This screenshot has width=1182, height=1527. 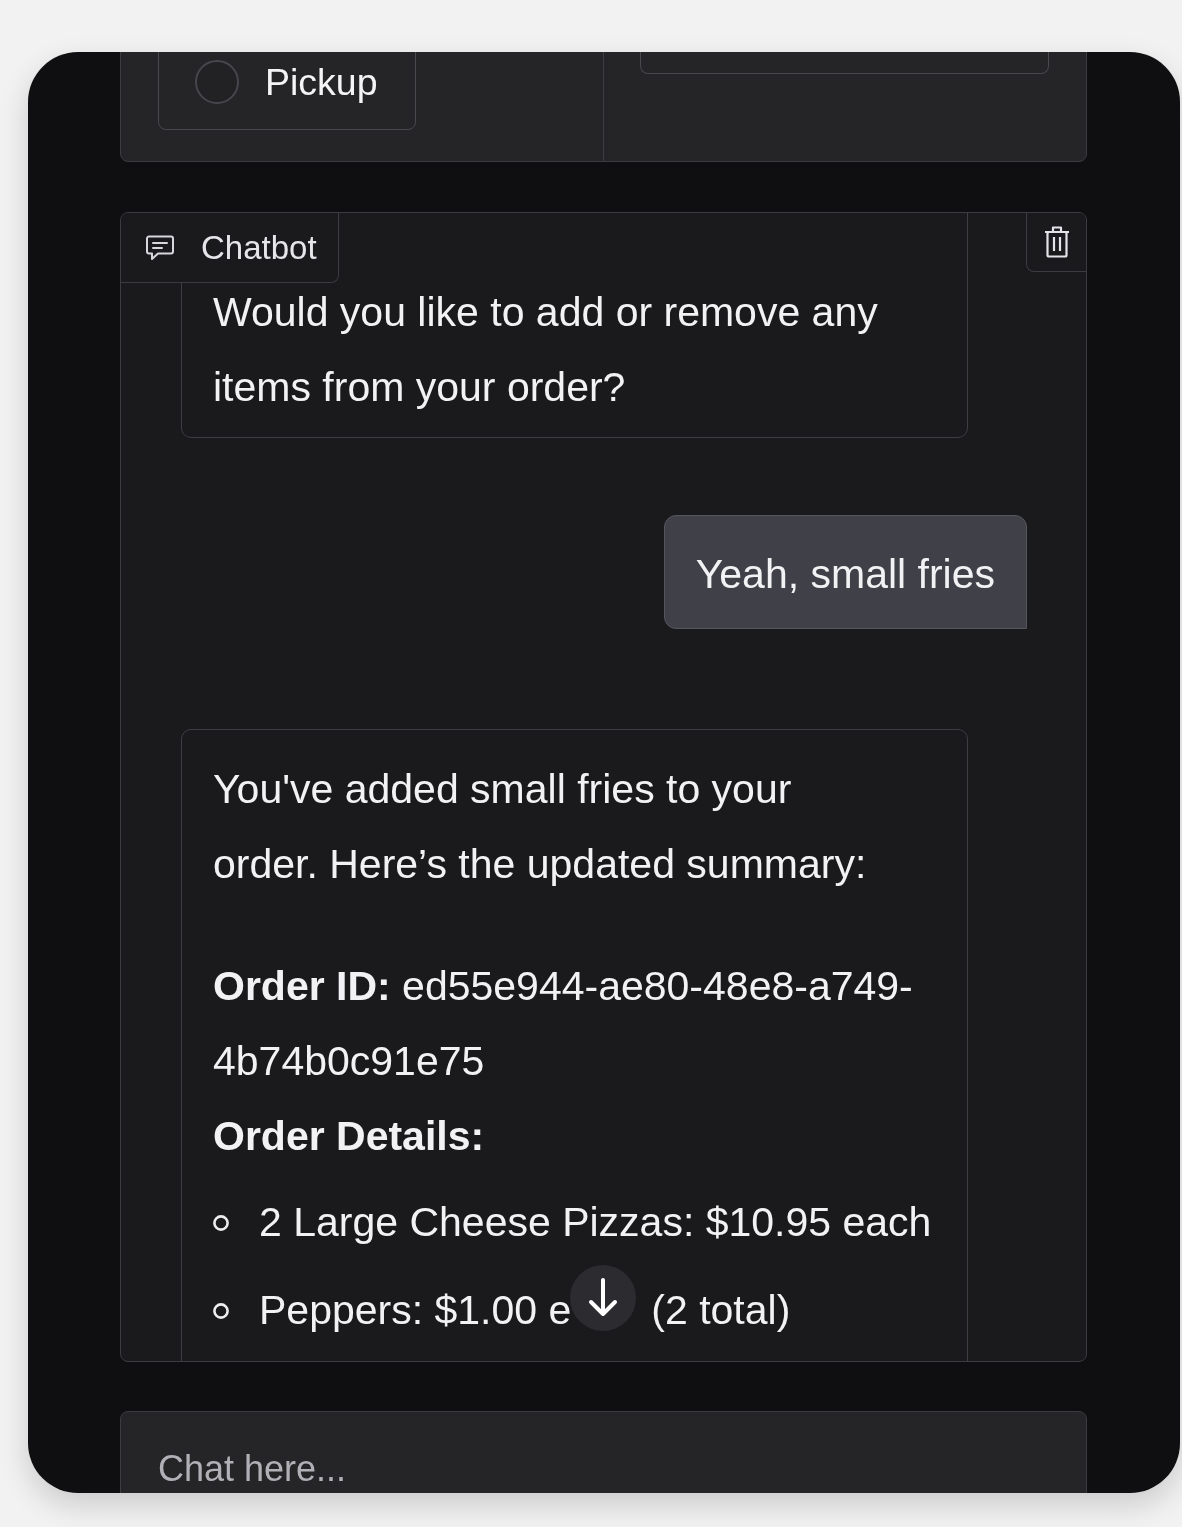 I want to click on message-text: Would you like to add or remove any items from your order?, so click(x=546, y=350).